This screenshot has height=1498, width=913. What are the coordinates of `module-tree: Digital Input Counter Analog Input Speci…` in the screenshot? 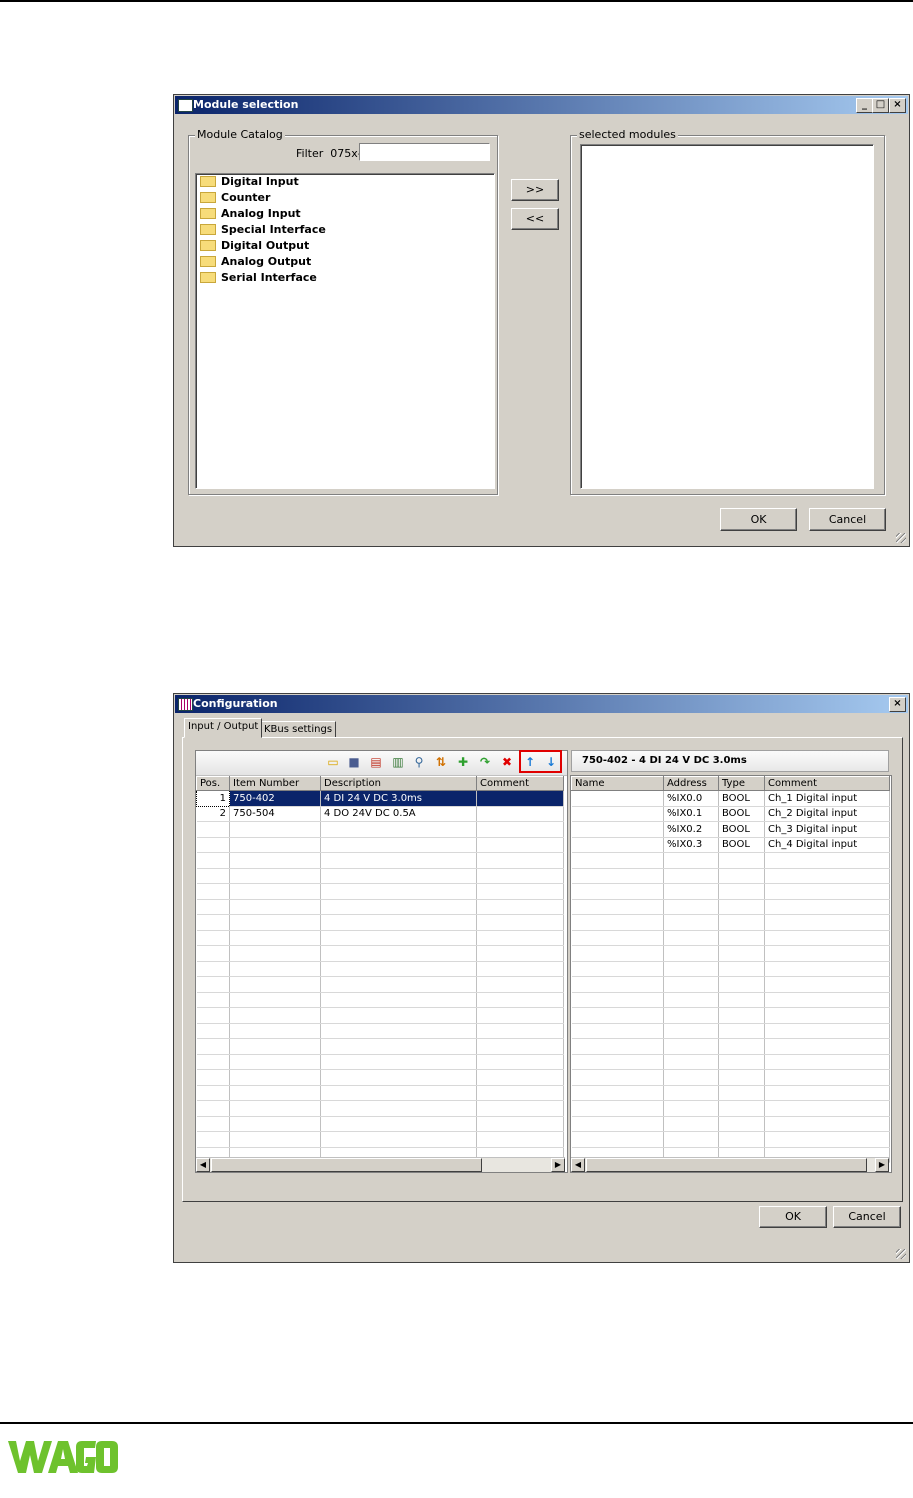 It's located at (345, 331).